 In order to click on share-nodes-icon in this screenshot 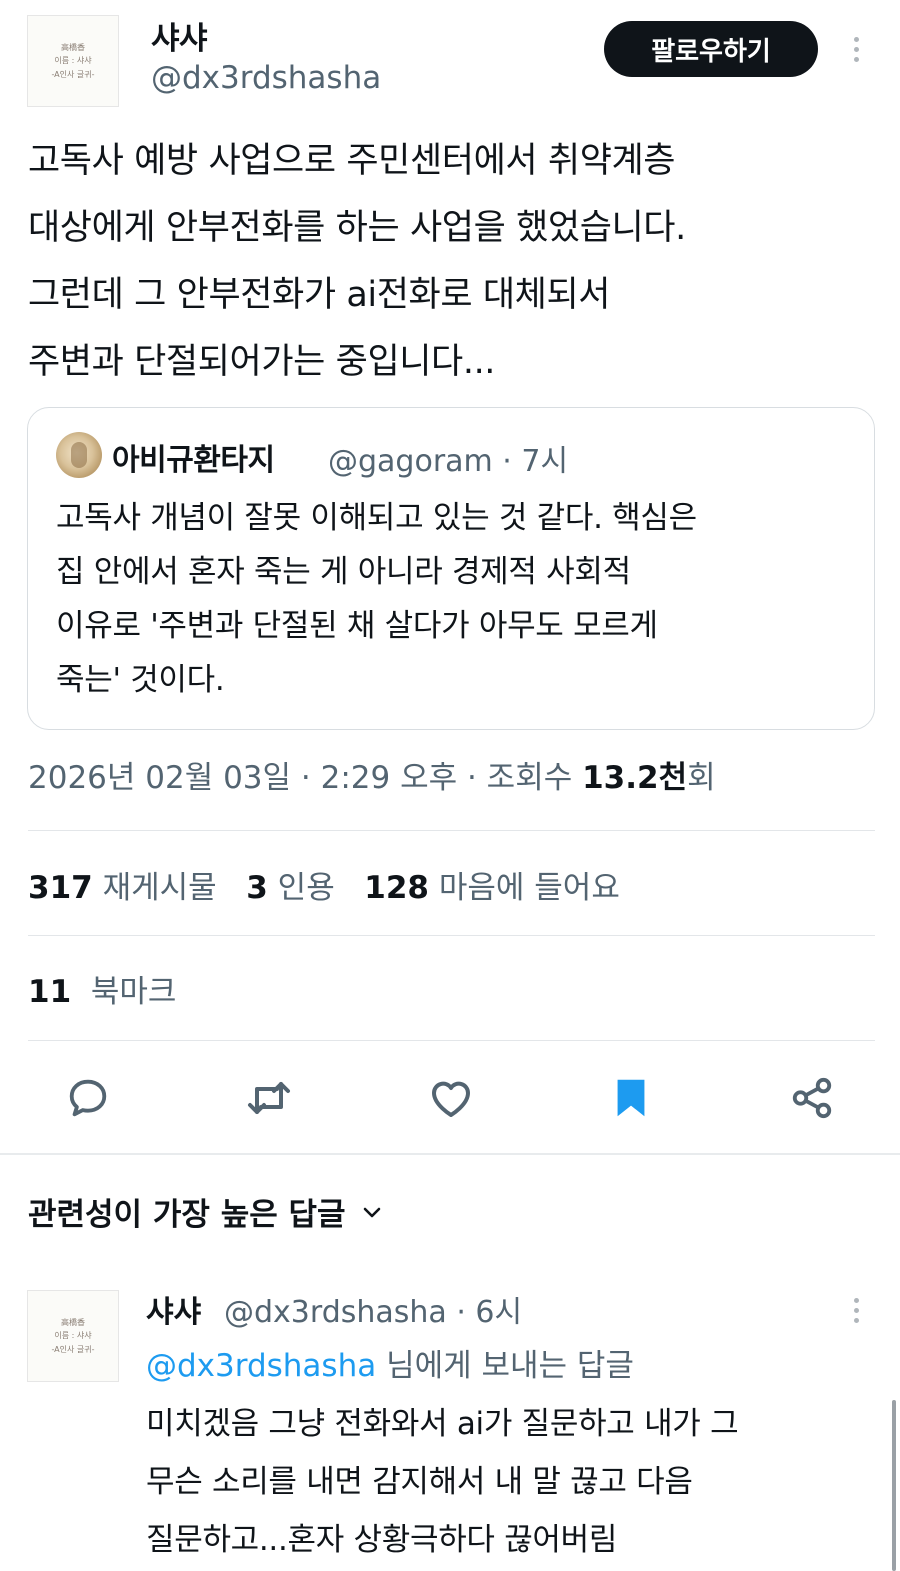, I will do `click(812, 1098)`.